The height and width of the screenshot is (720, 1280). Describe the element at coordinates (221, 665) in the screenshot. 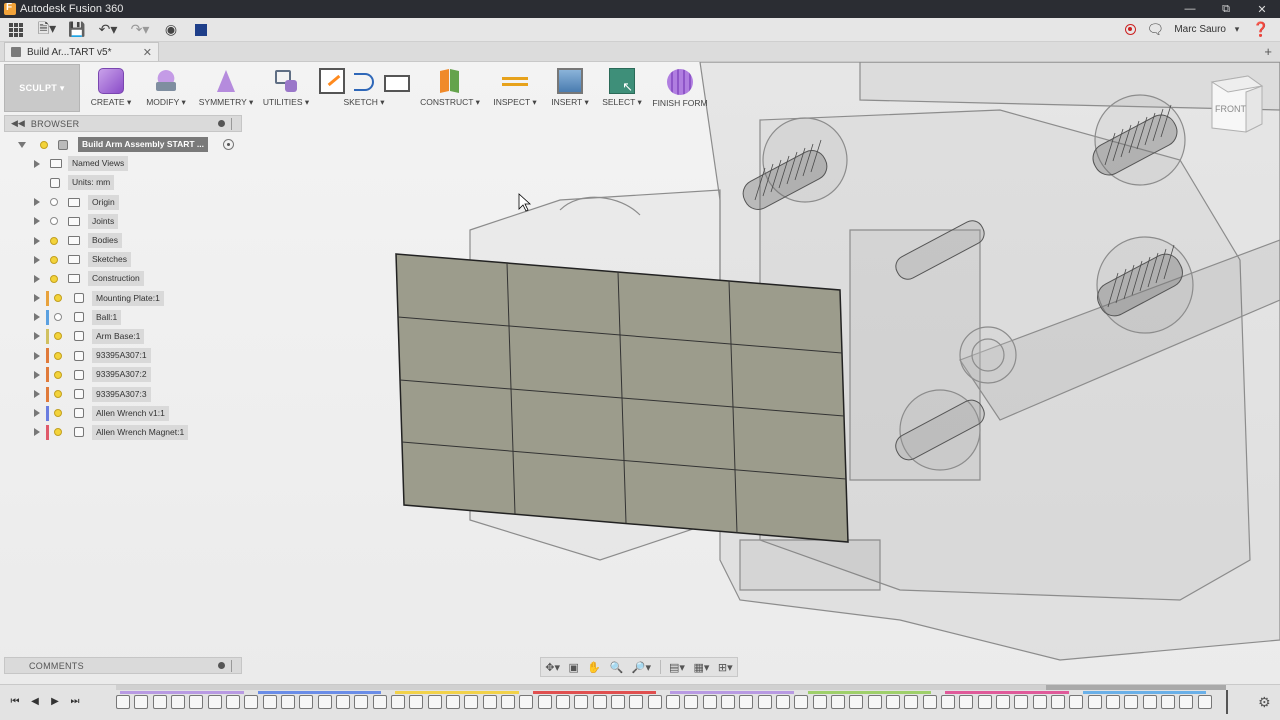

I see `comments-menu-icon` at that location.